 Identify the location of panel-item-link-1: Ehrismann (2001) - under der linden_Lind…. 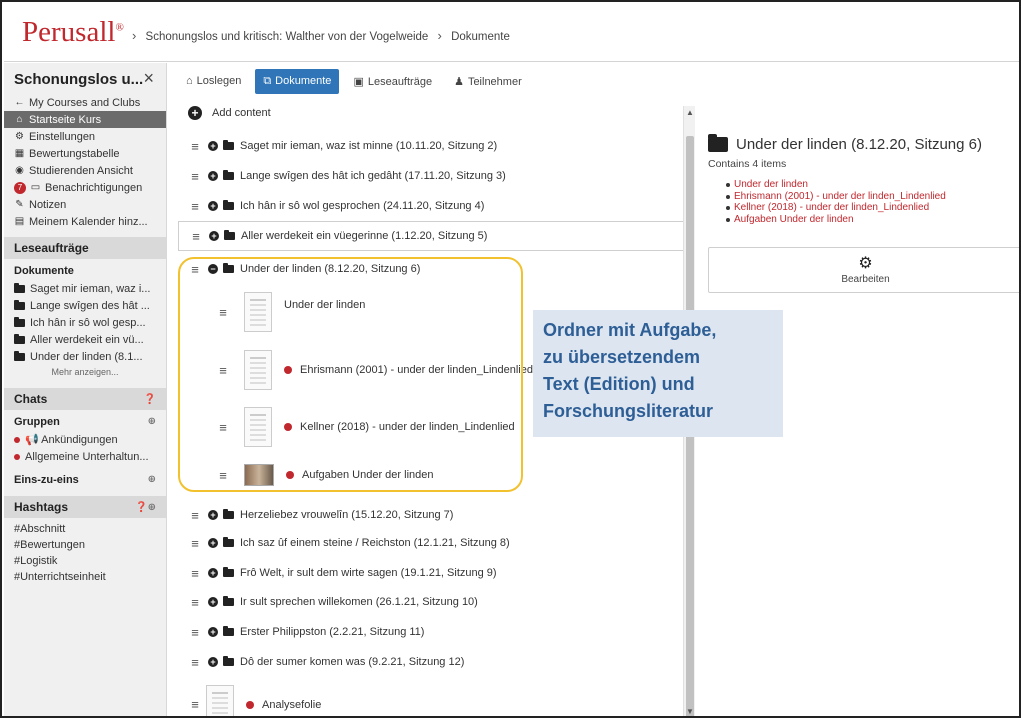
(836, 197).